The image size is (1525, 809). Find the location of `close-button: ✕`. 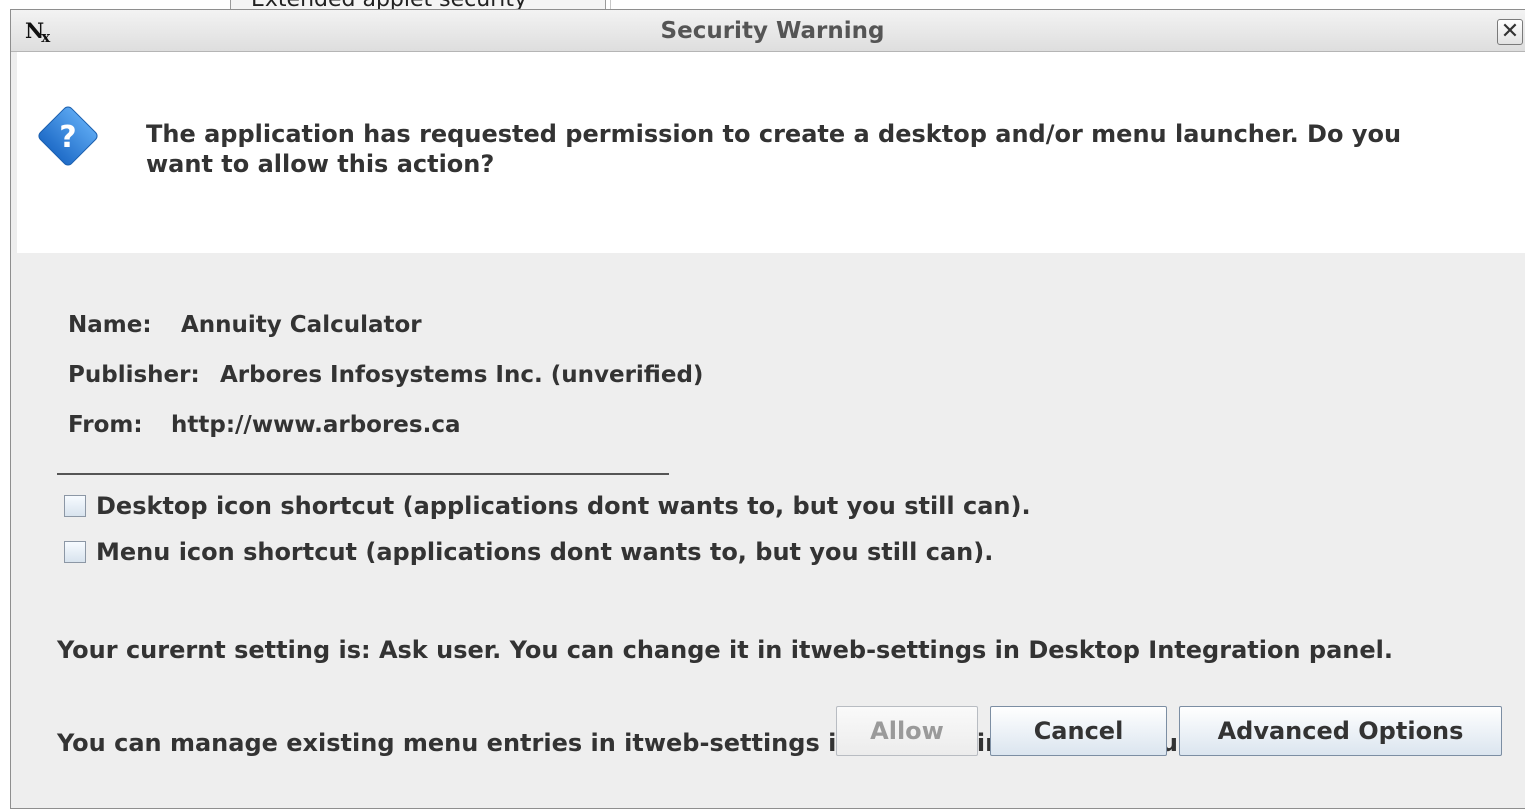

close-button: ✕ is located at coordinates (1510, 32).